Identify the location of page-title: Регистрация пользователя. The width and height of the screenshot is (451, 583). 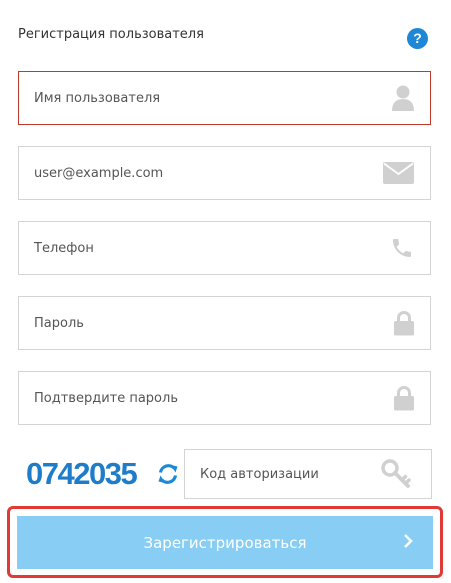
(111, 34).